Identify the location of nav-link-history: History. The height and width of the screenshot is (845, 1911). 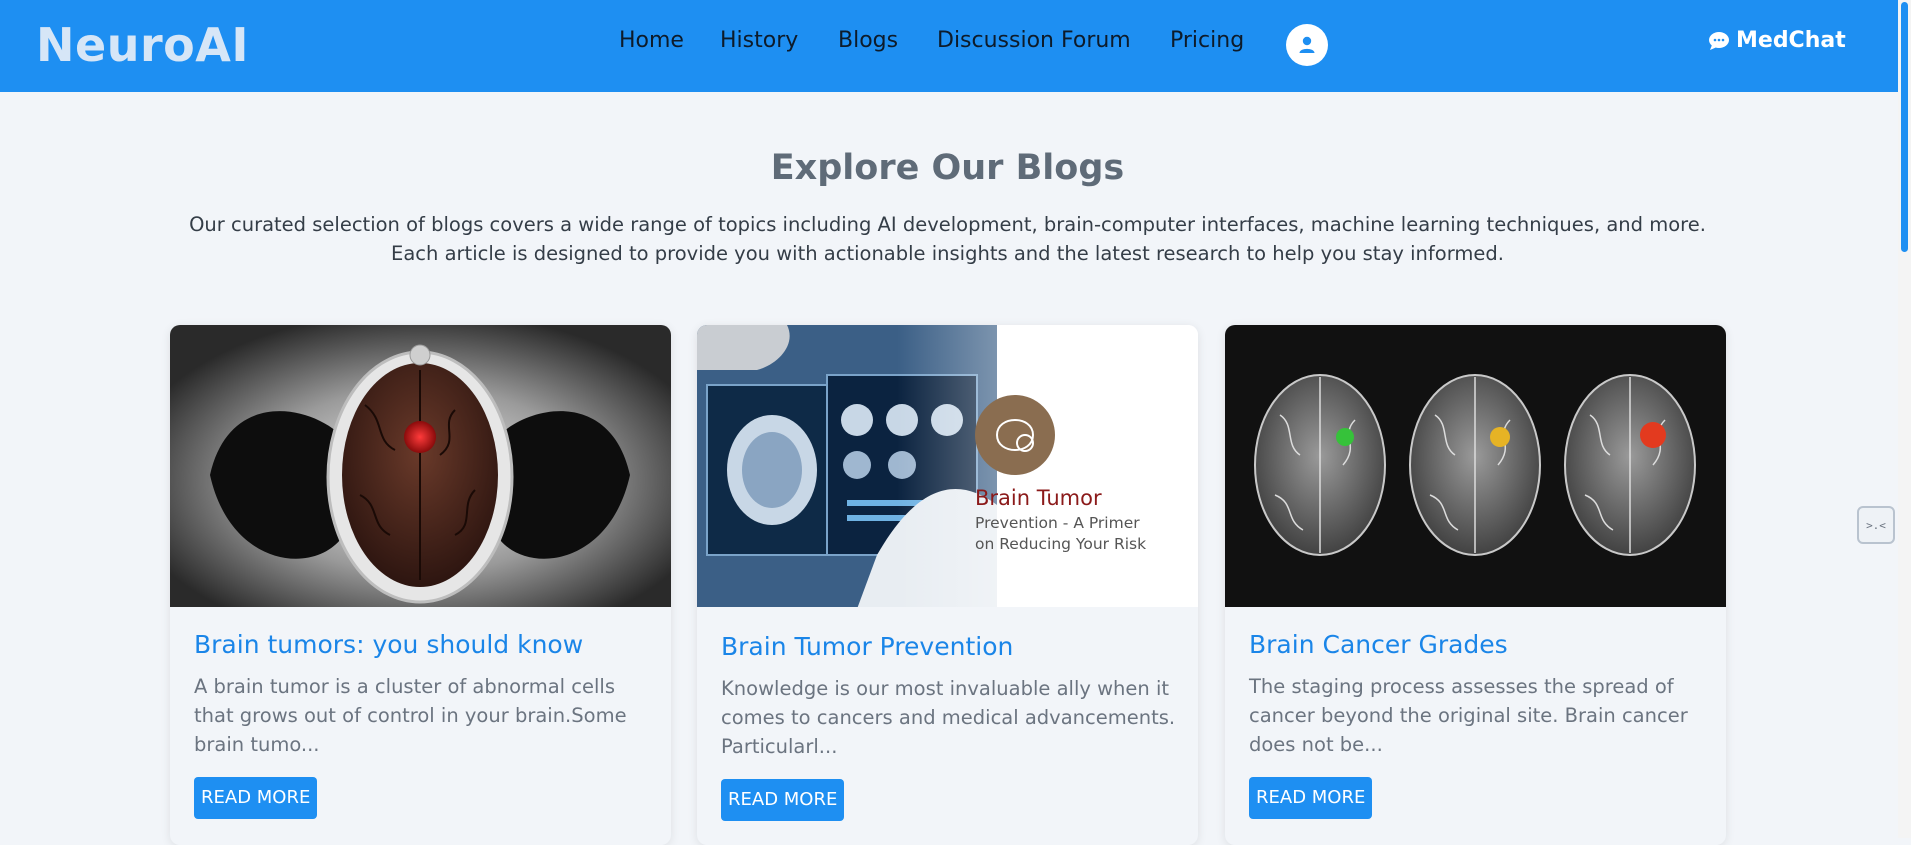
(759, 40).